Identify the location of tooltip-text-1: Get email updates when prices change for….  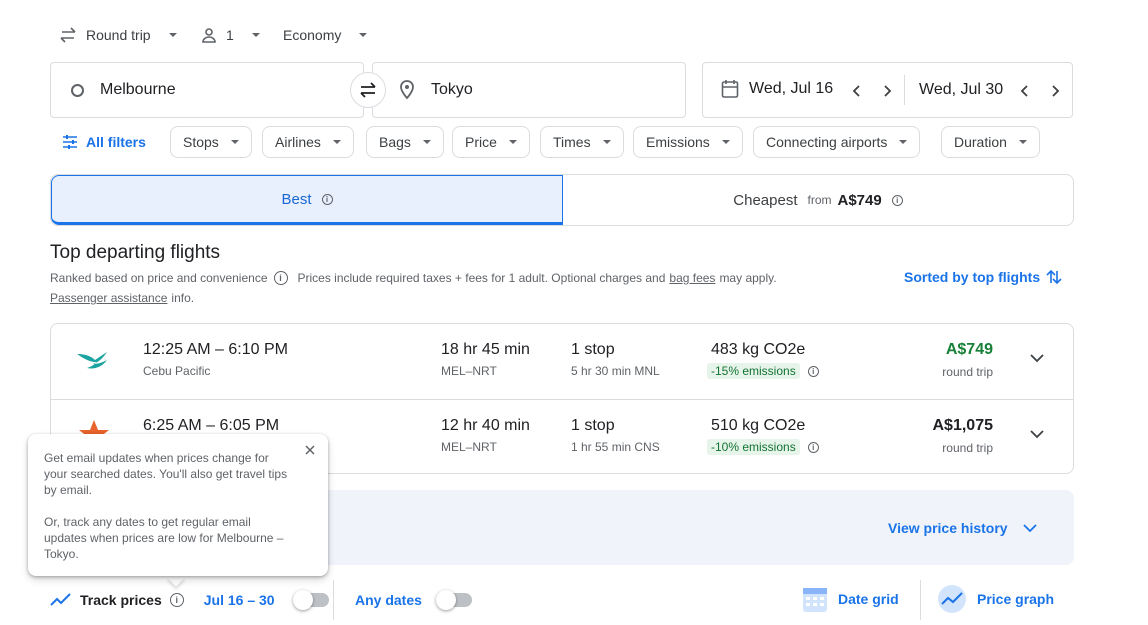
(166, 474).